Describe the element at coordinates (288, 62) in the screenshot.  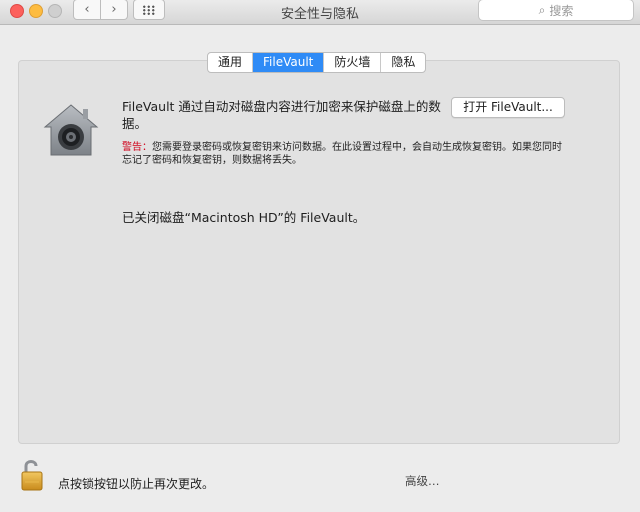
I see `tab-filevault: FileVault` at that location.